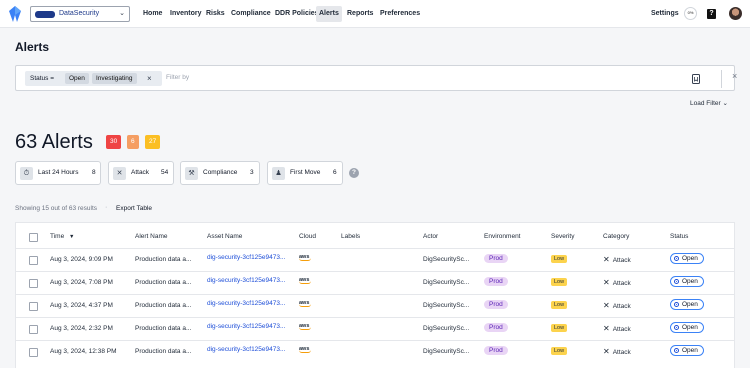 This screenshot has width=750, height=368. Describe the element at coordinates (81, 328) in the screenshot. I see `time-cell: Aug 3, 2024, 2:32 PM` at that location.